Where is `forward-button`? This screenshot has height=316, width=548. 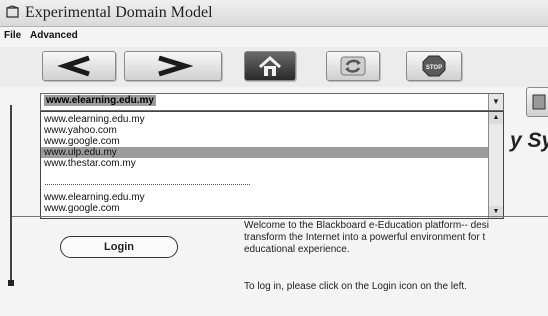
forward-button is located at coordinates (173, 66).